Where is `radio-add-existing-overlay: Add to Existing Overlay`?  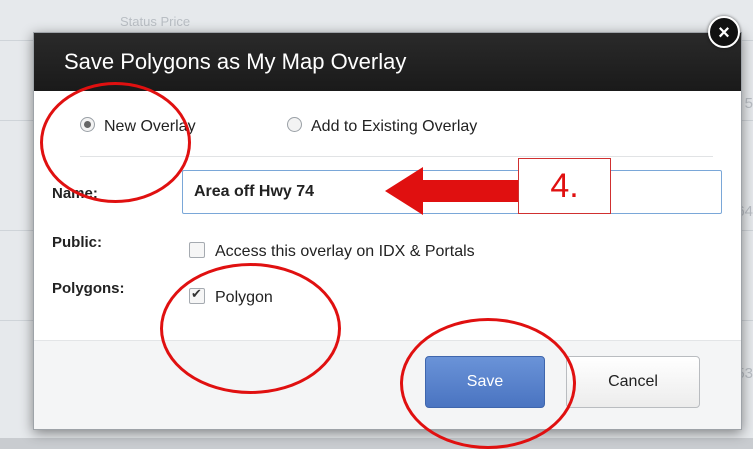
radio-add-existing-overlay: Add to Existing Overlay is located at coordinates (382, 126).